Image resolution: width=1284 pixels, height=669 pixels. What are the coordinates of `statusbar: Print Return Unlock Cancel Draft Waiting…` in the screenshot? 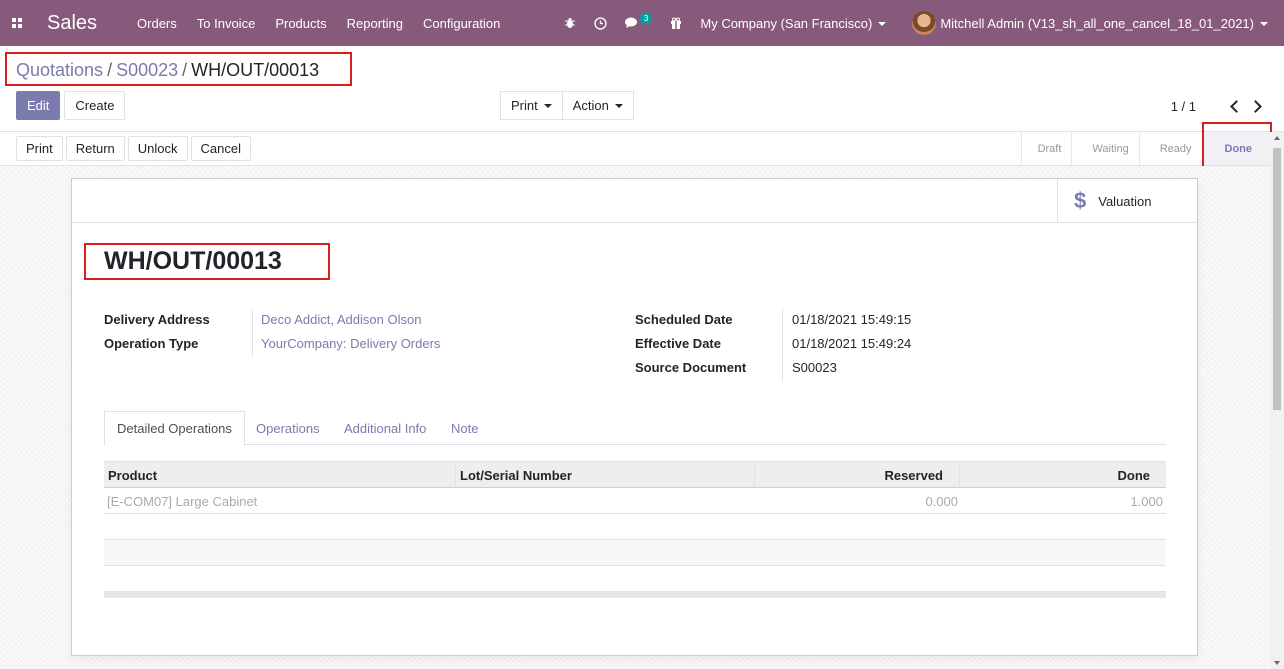 It's located at (642, 150).